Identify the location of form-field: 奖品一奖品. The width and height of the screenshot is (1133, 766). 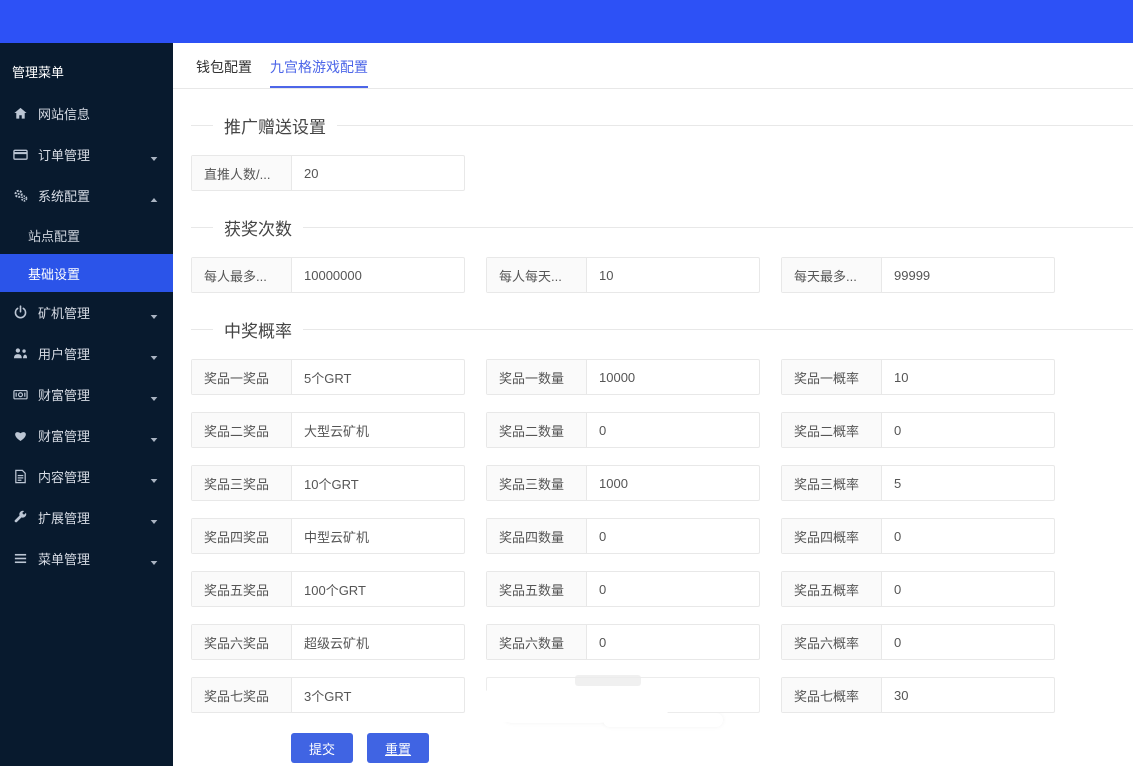
(328, 377).